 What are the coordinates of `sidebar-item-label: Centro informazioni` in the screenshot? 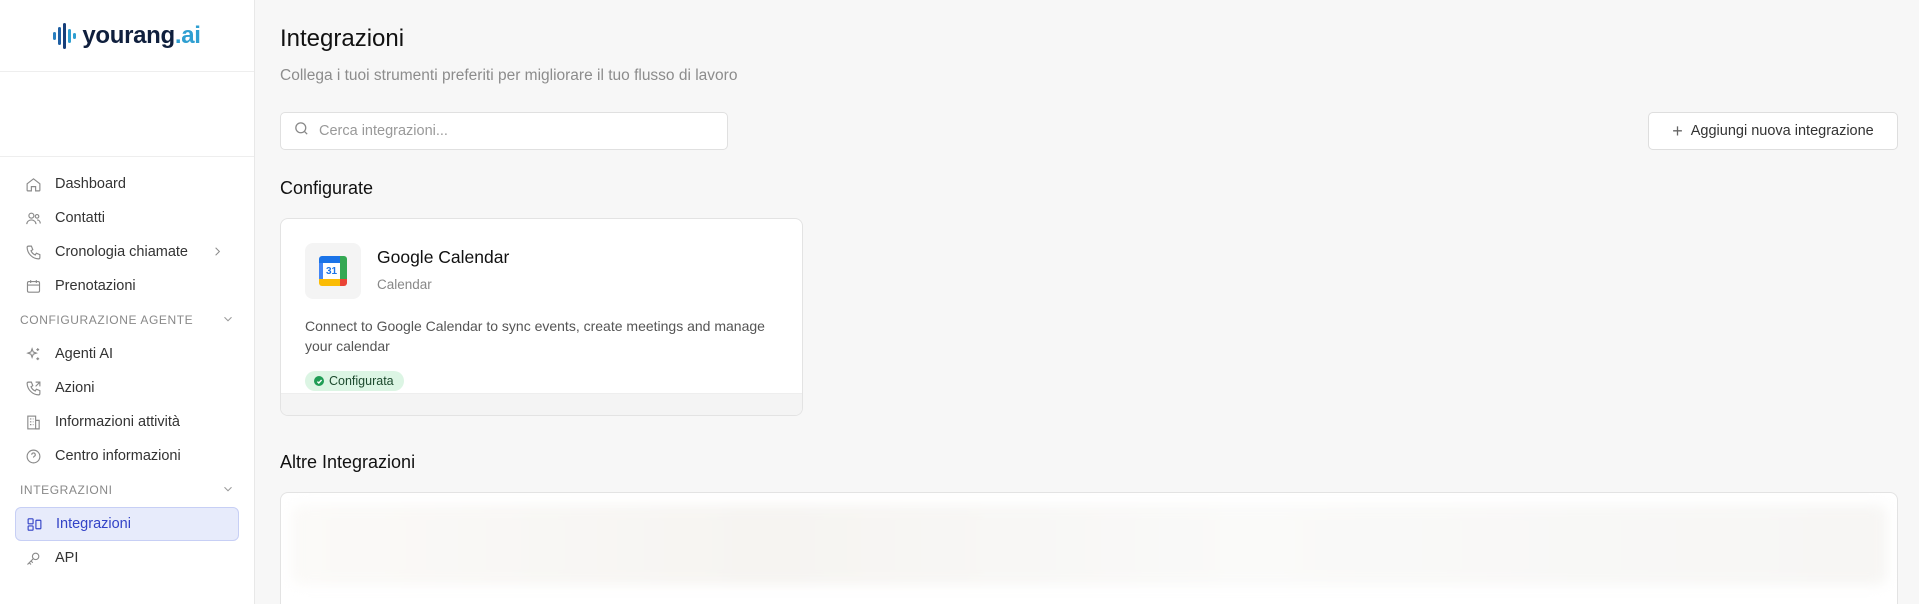 It's located at (118, 456).